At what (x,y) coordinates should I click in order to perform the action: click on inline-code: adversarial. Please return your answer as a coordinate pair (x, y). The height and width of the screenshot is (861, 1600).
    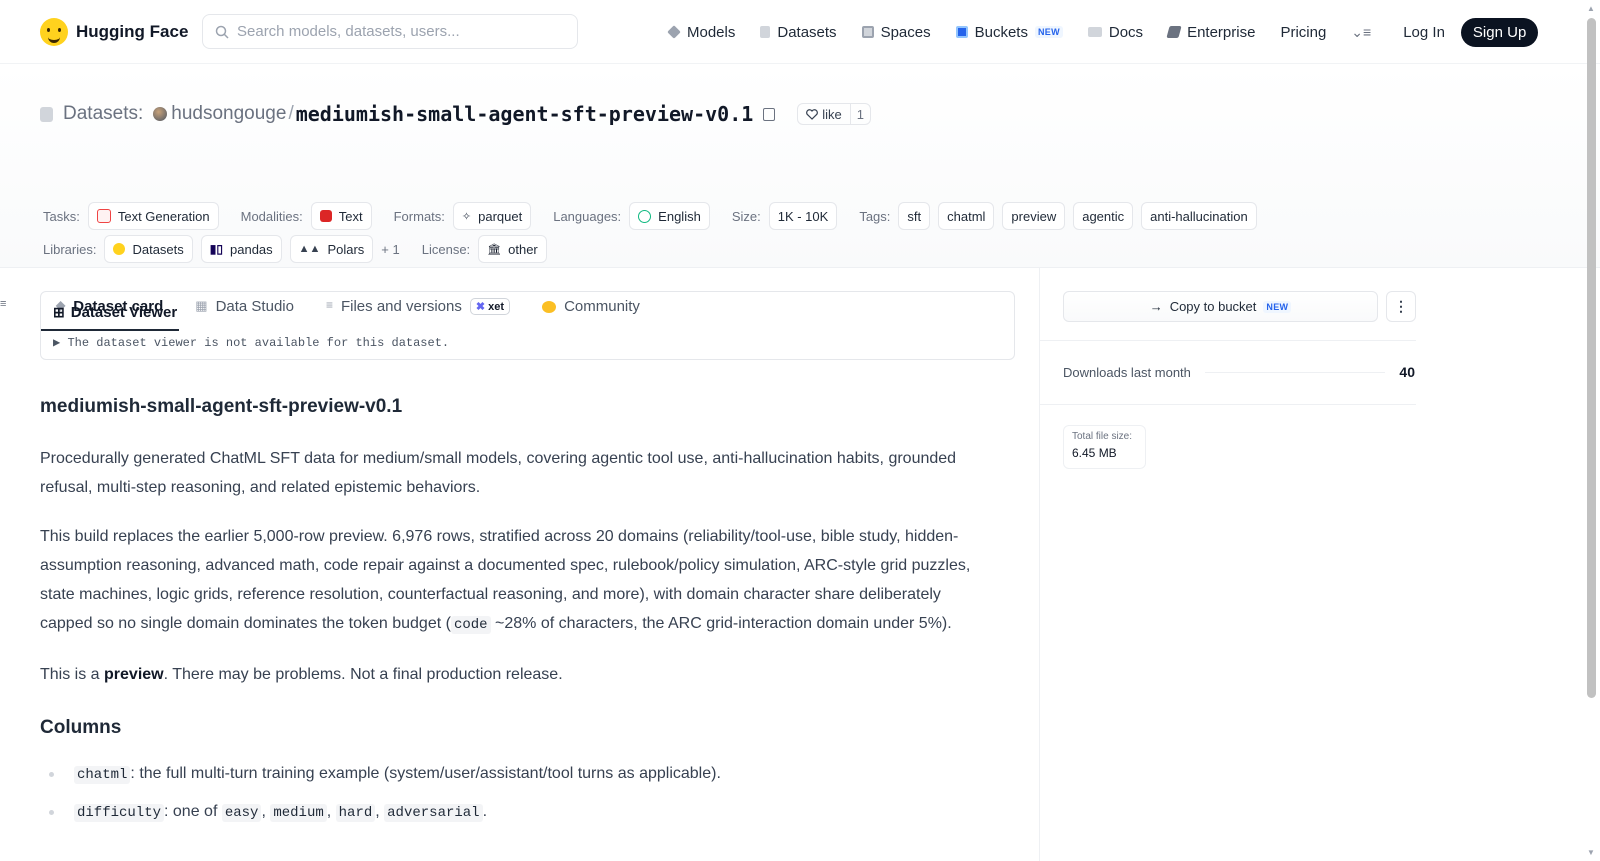
    Looking at the image, I should click on (433, 813).